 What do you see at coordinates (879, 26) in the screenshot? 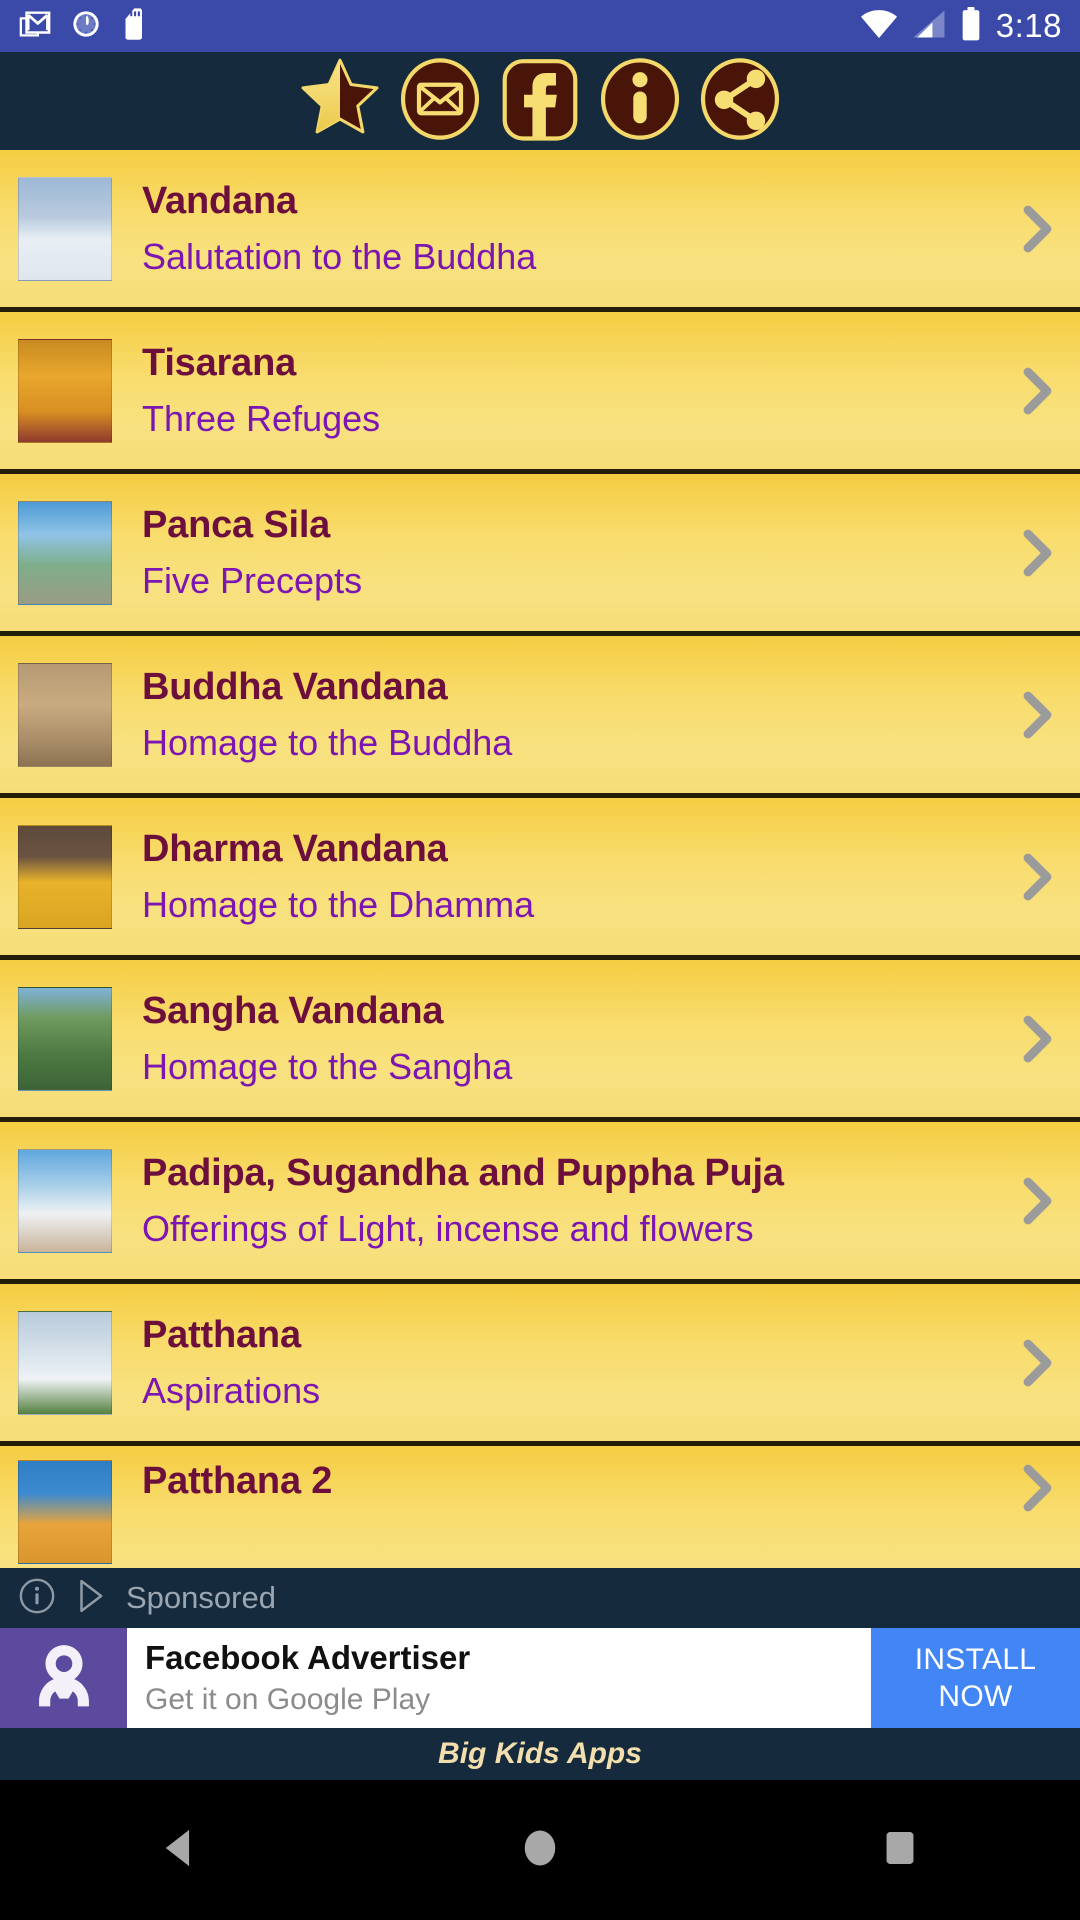
I see `wifi-icon` at bounding box center [879, 26].